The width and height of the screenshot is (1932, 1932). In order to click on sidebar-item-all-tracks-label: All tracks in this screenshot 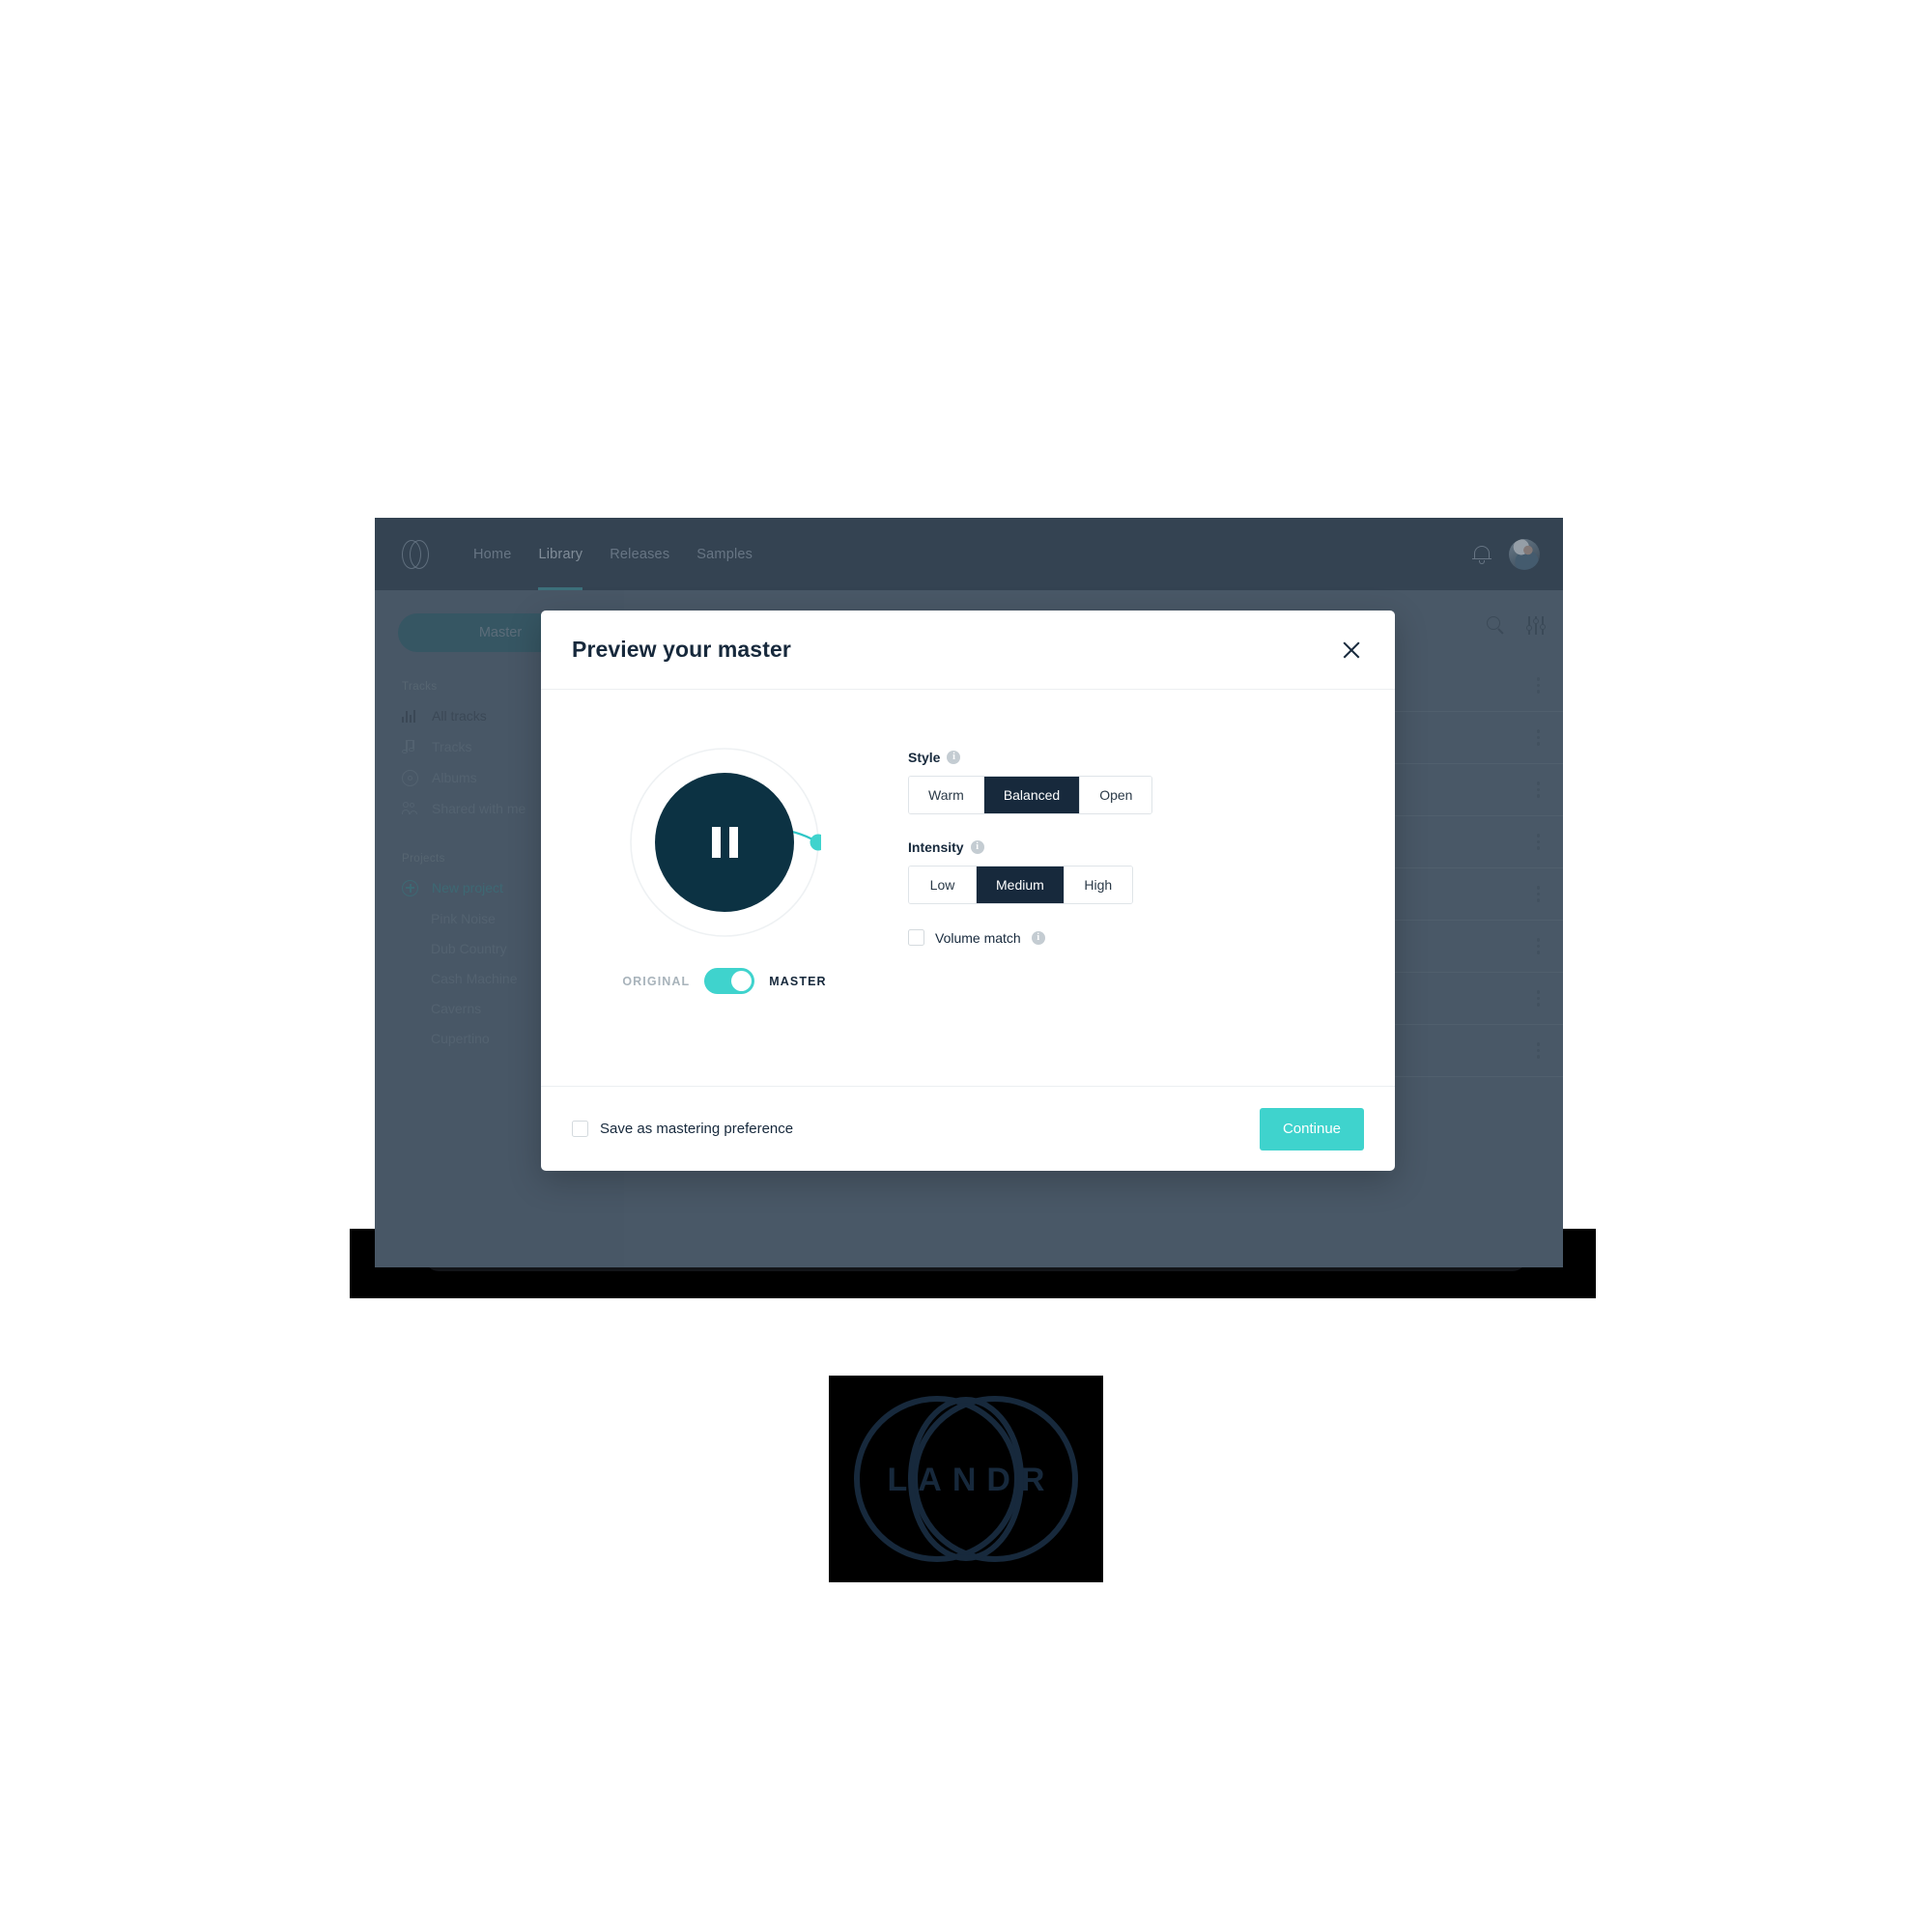, I will do `click(459, 716)`.